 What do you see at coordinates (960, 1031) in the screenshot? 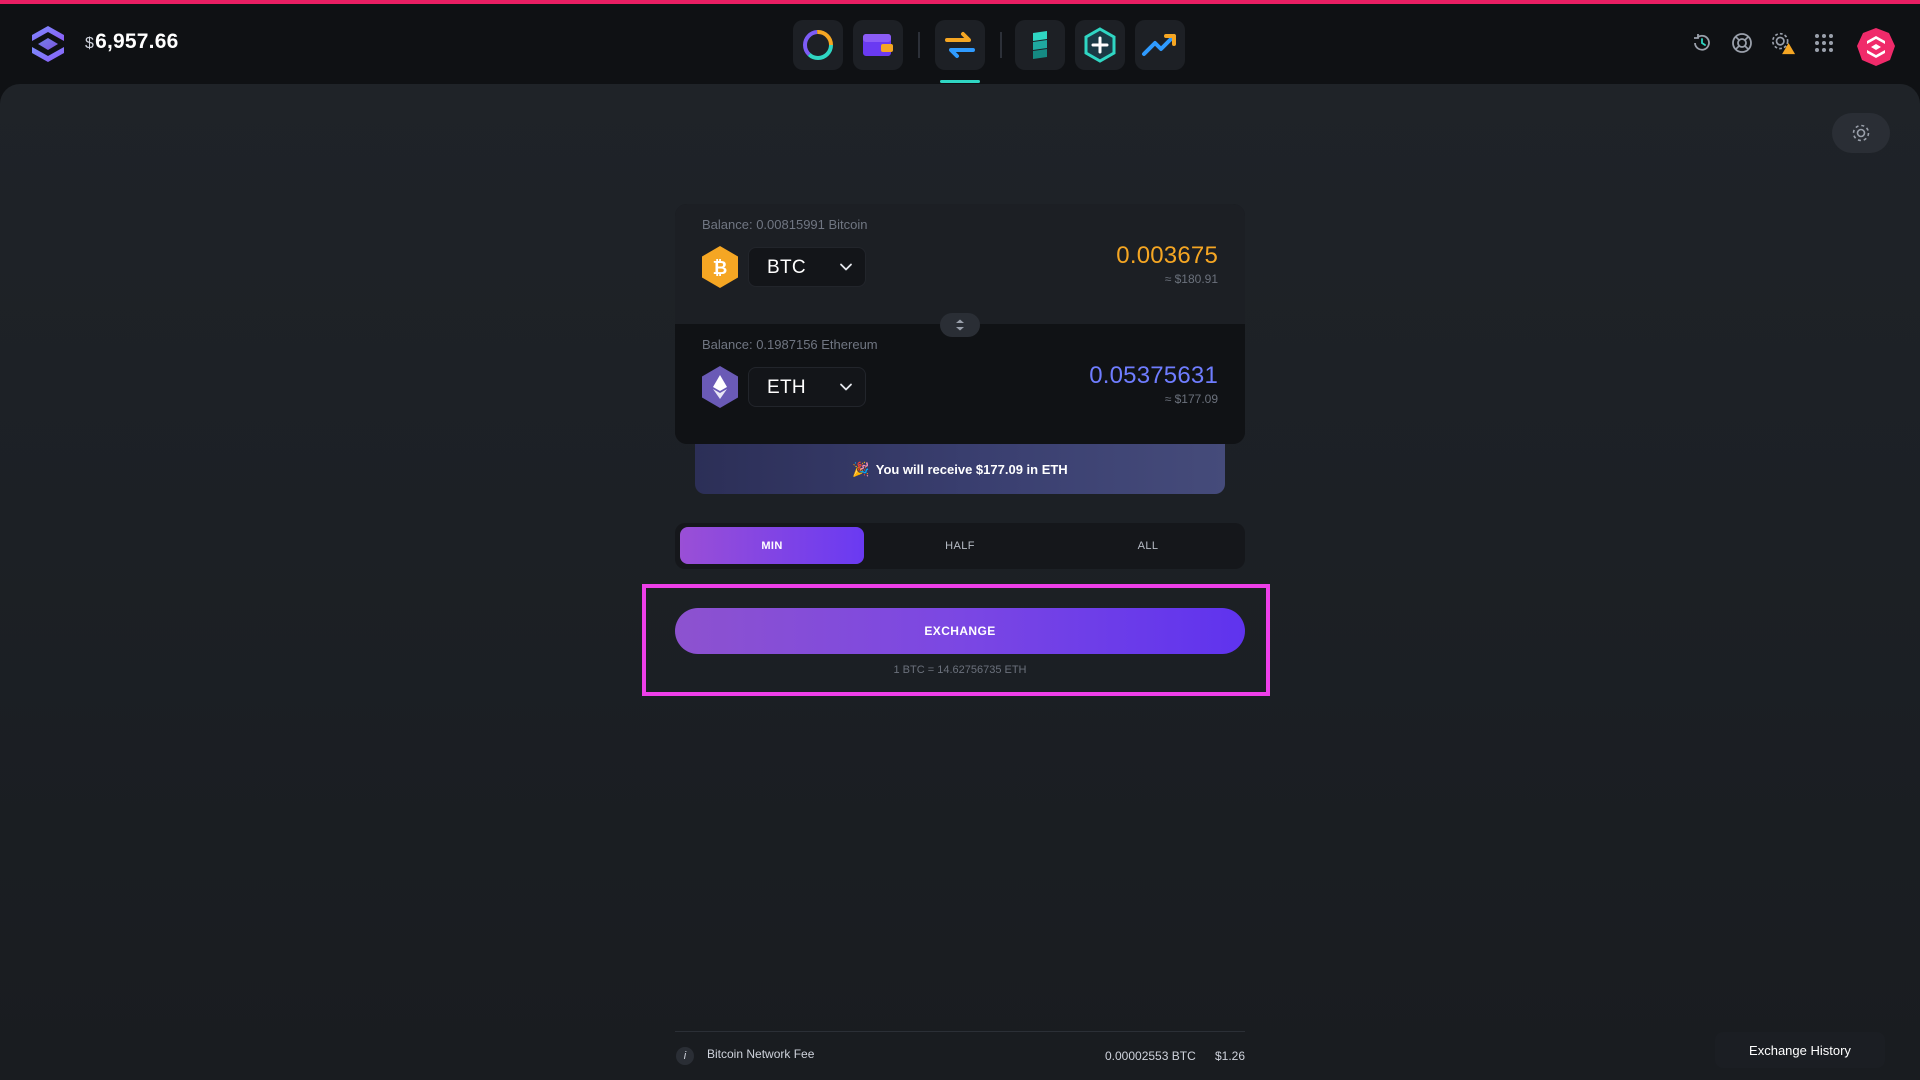
I see `fee-divider` at bounding box center [960, 1031].